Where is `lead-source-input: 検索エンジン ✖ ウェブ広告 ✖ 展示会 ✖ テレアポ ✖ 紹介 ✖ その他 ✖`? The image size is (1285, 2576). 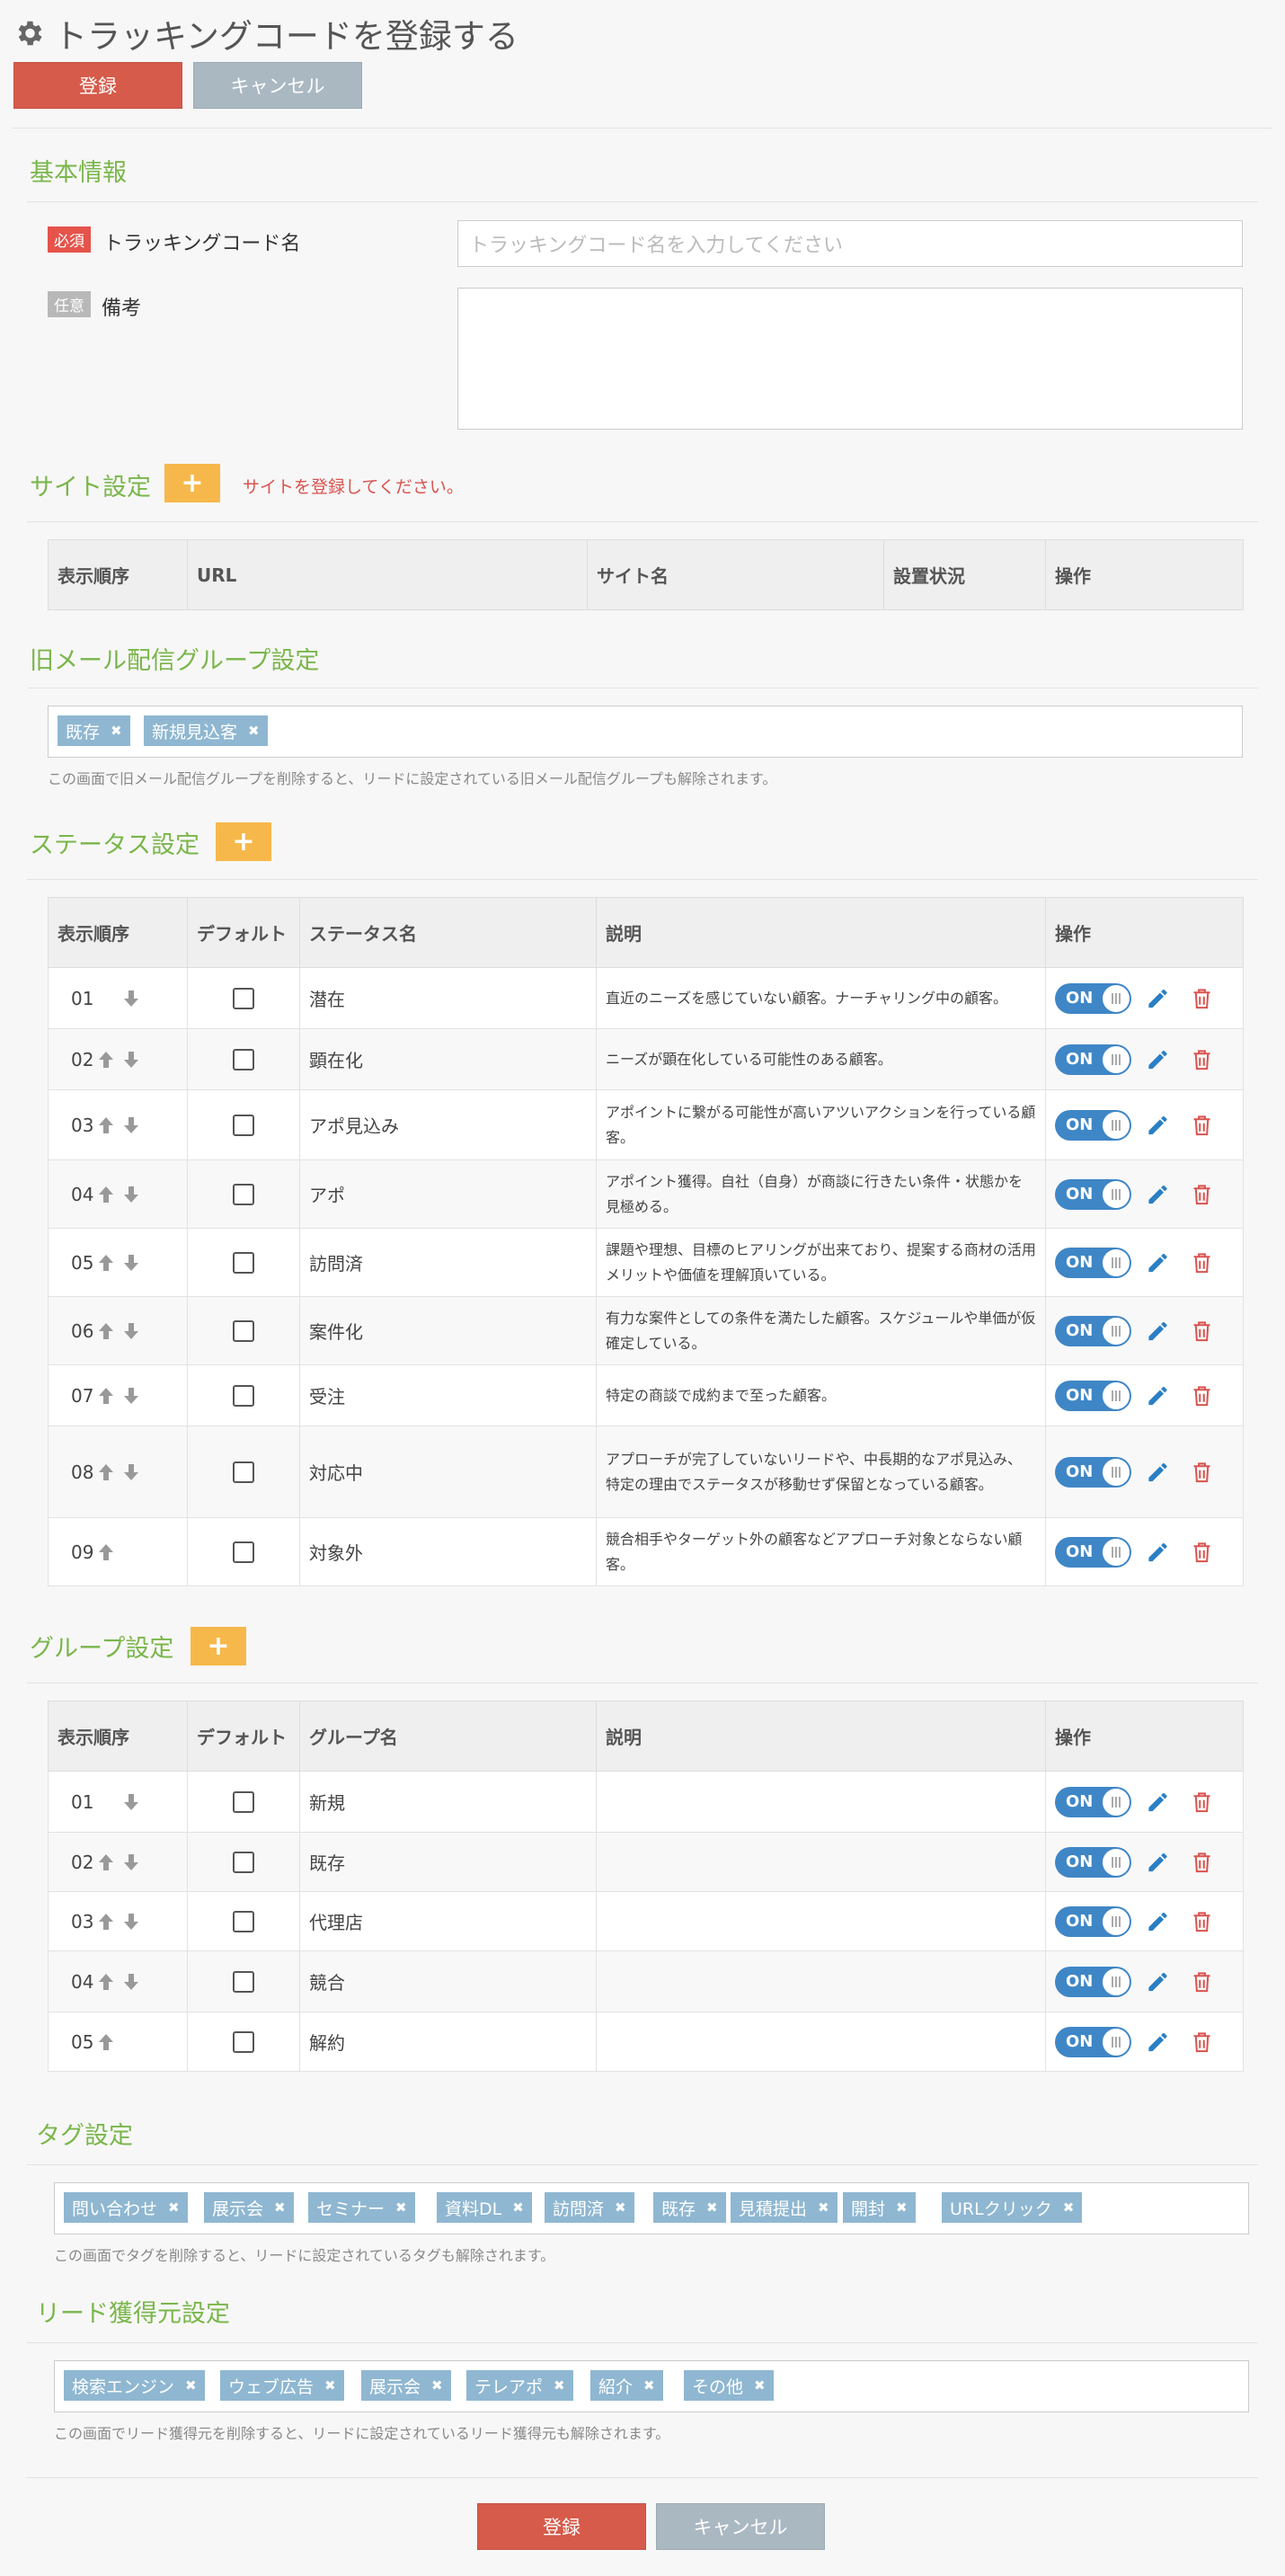
lead-source-input: 検索エンジン ✖ ウェブ広告 ✖ 展示会 ✖ テレアポ ✖ 紹介 ✖ その他 ✖ is located at coordinates (651, 2386).